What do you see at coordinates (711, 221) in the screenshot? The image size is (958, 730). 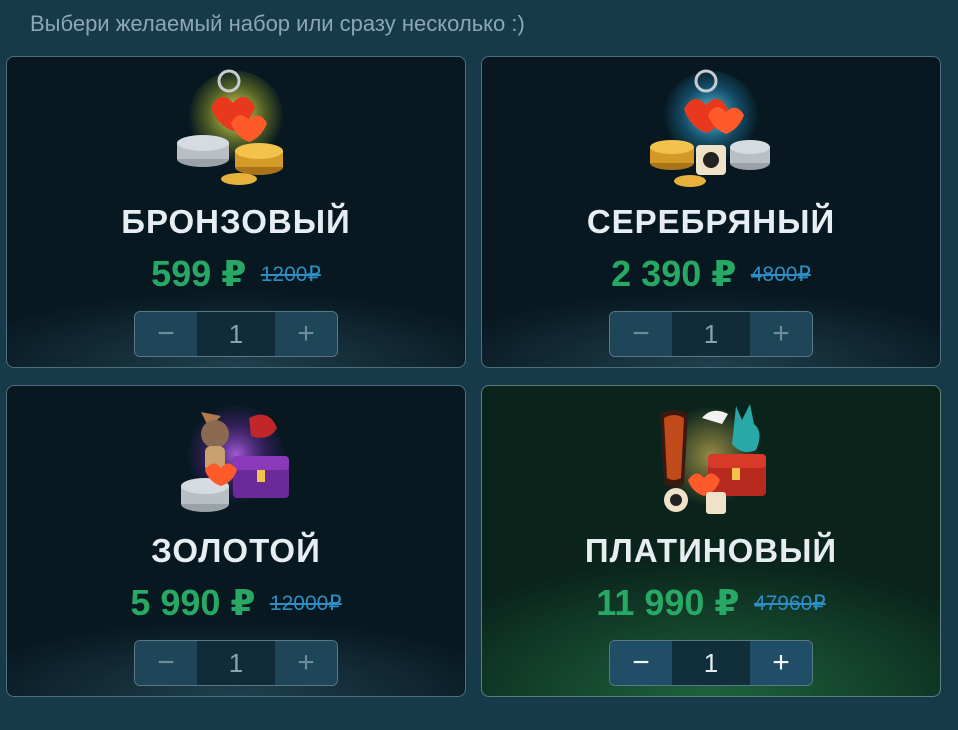 I see `pack-title: СЕРЕБРЯНЫЙ` at bounding box center [711, 221].